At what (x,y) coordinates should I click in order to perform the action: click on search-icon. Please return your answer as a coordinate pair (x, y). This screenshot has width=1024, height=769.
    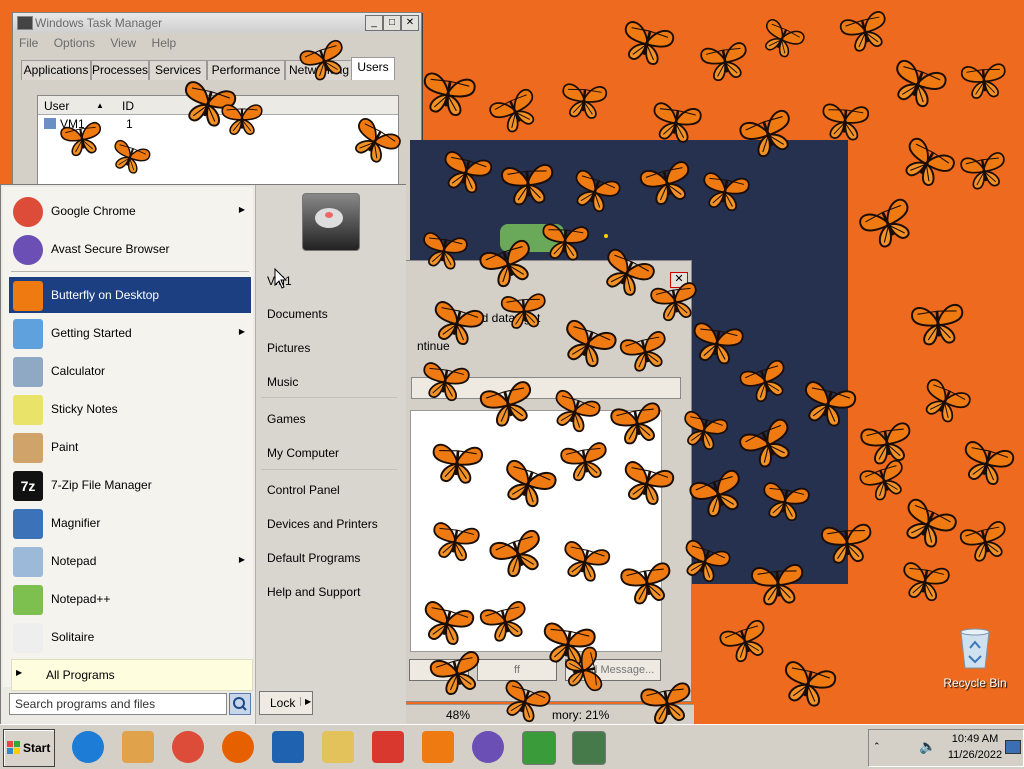
    Looking at the image, I should click on (240, 704).